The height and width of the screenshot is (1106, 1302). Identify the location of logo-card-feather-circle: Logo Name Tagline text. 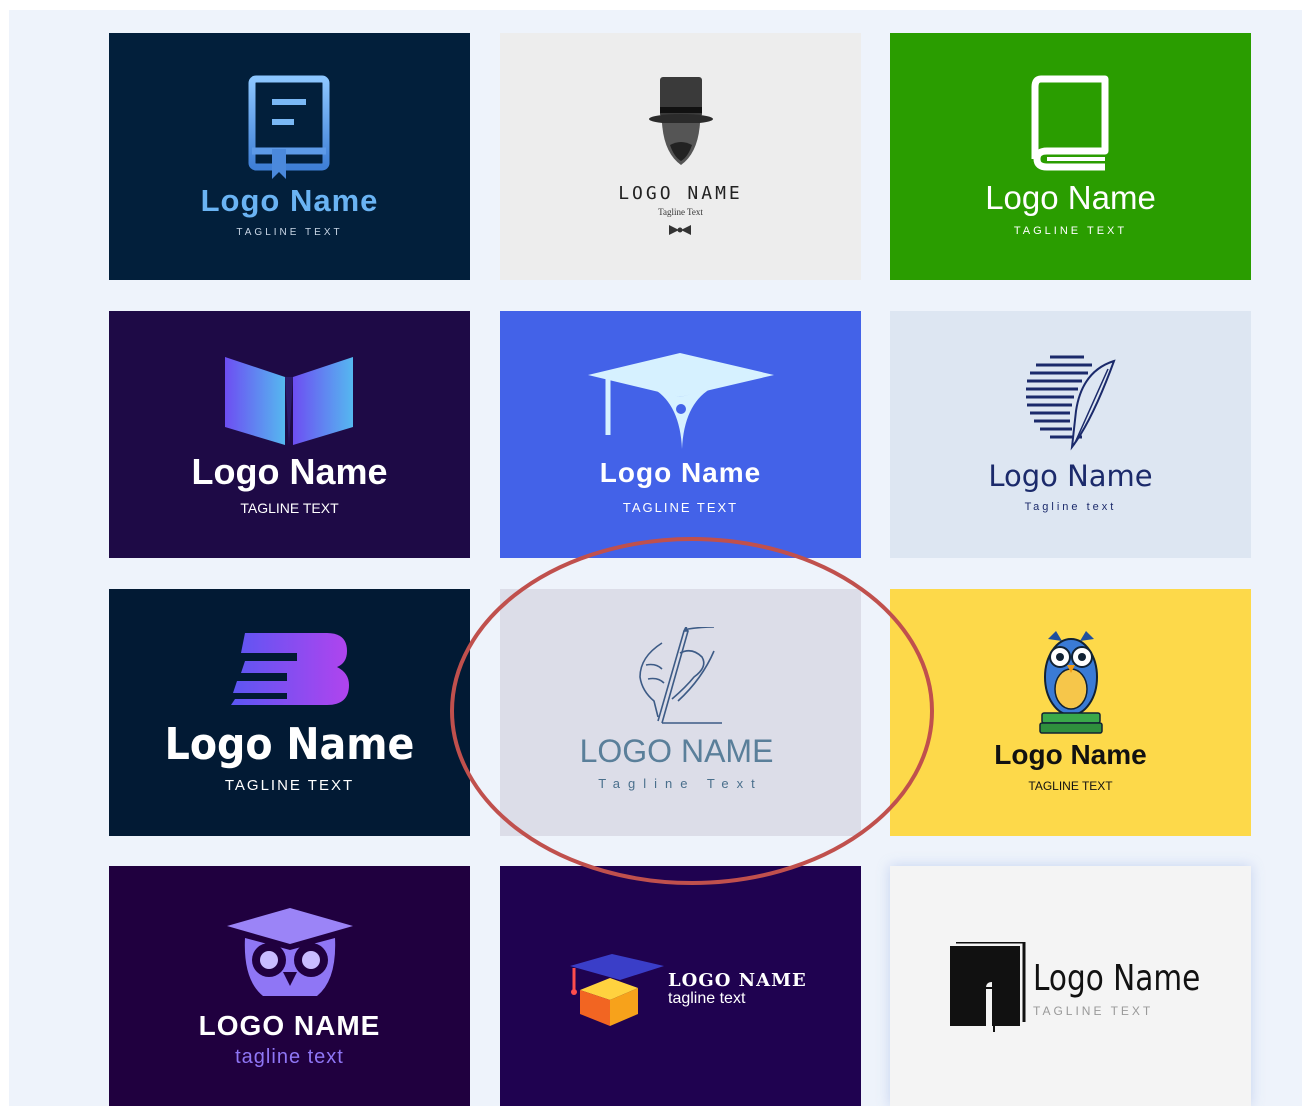
(1070, 434).